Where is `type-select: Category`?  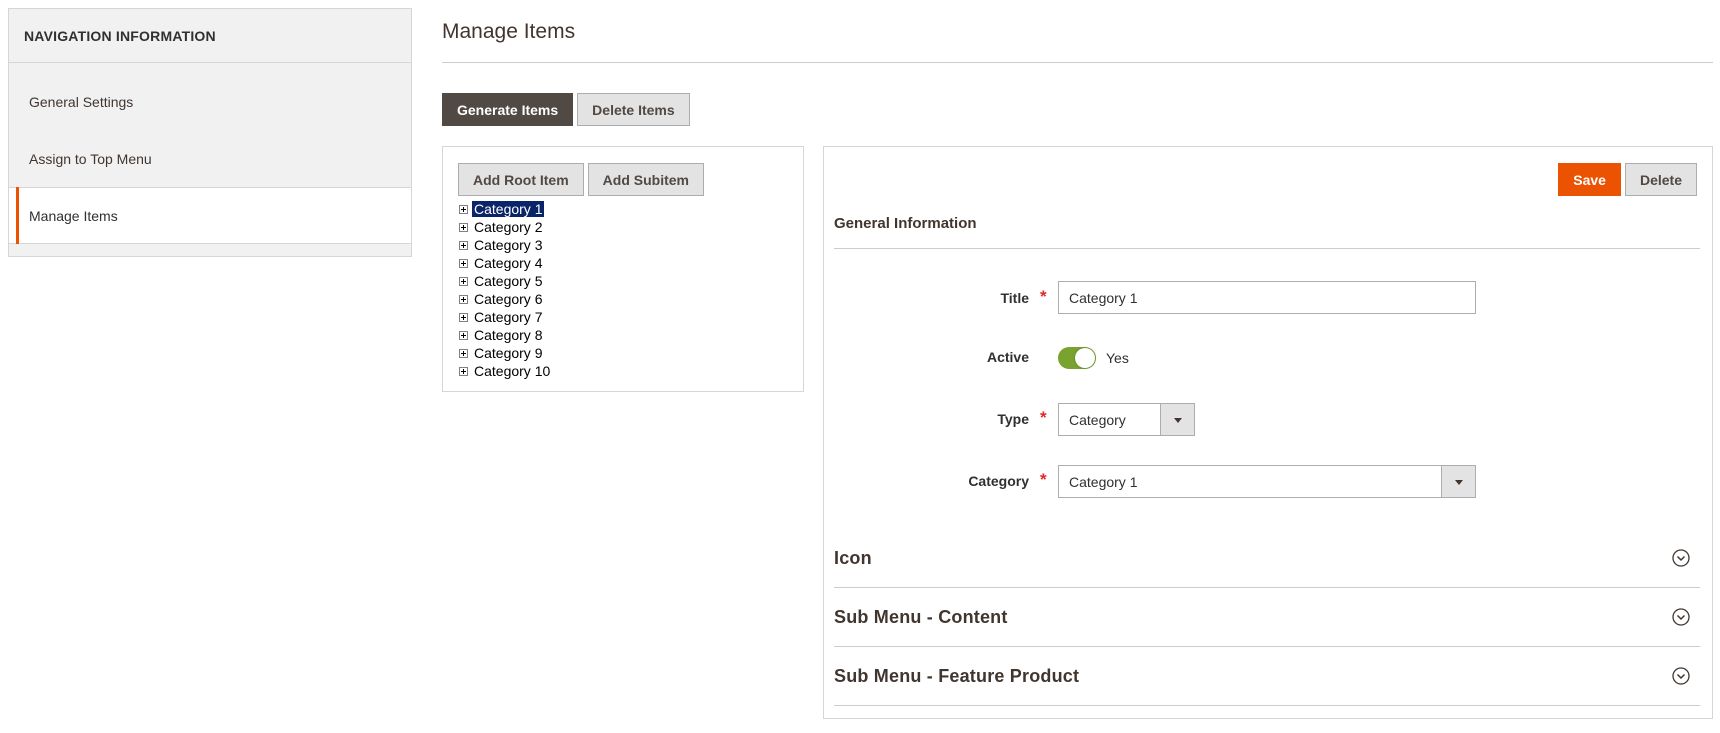 type-select: Category is located at coordinates (1126, 419).